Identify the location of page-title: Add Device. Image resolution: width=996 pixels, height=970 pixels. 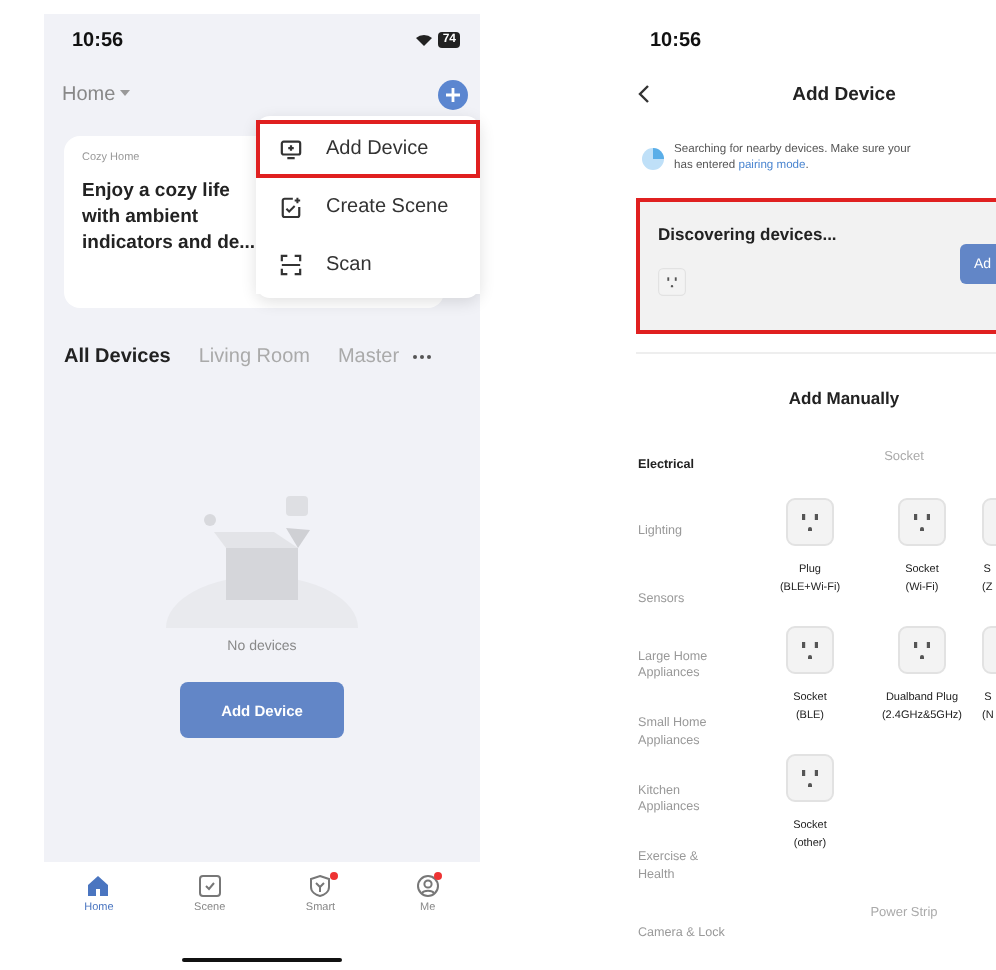
(844, 94).